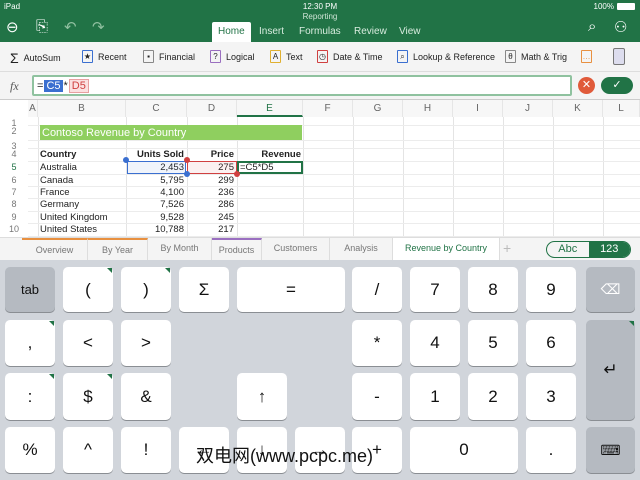  What do you see at coordinates (210, 218) in the screenshot?
I see `cell-price: 245` at bounding box center [210, 218].